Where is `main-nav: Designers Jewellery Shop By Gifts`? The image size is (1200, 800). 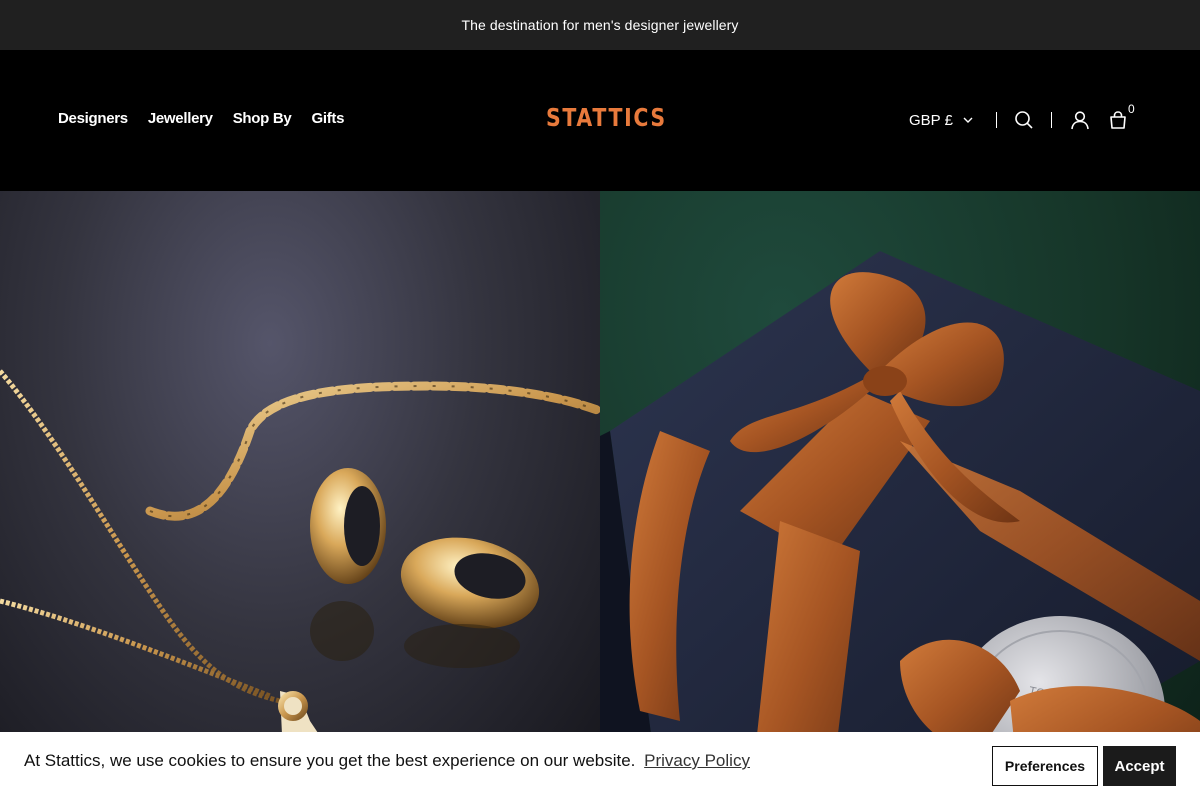
main-nav: Designers Jewellery Shop By Gifts is located at coordinates (201, 118).